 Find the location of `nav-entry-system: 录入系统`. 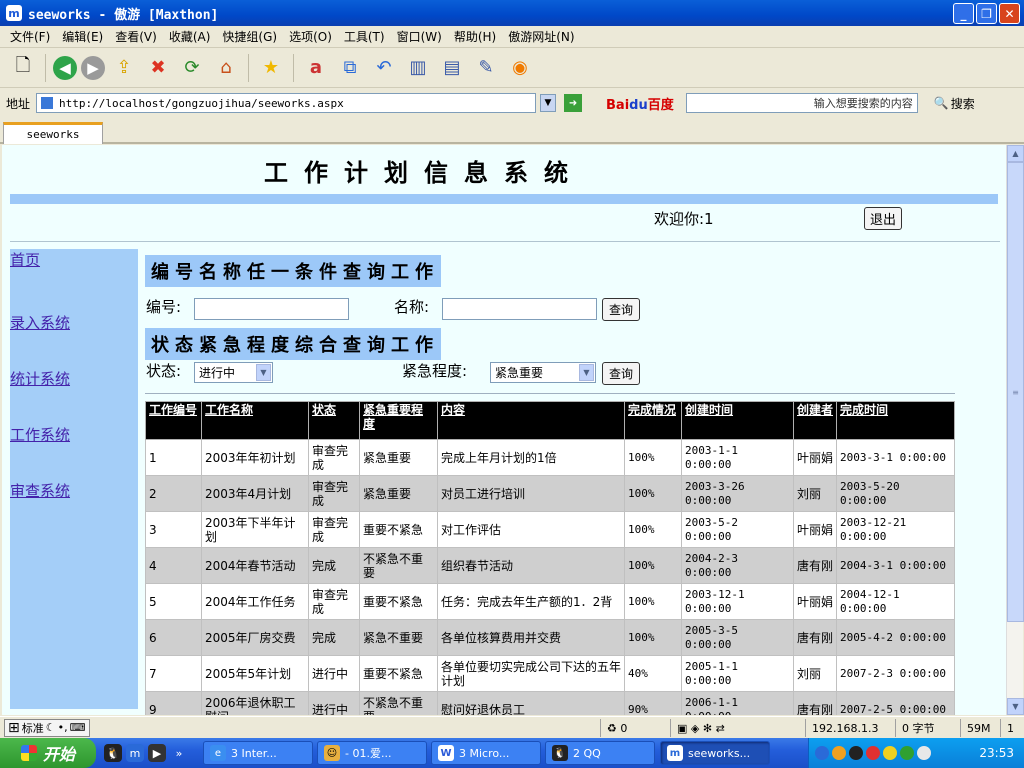

nav-entry-system: 录入系统 is located at coordinates (40, 322).